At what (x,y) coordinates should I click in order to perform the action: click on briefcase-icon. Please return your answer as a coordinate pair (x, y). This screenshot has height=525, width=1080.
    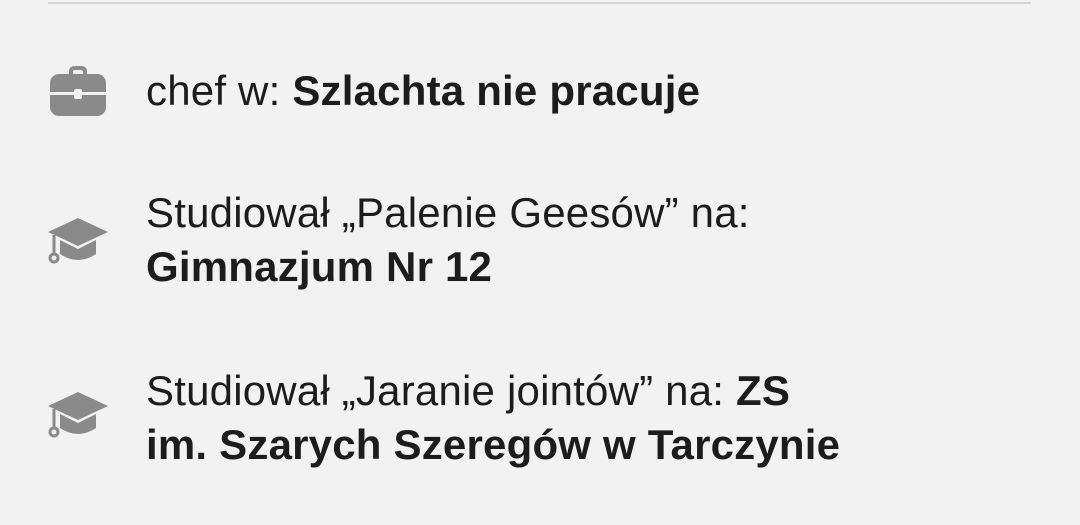
    Looking at the image, I should click on (78, 90).